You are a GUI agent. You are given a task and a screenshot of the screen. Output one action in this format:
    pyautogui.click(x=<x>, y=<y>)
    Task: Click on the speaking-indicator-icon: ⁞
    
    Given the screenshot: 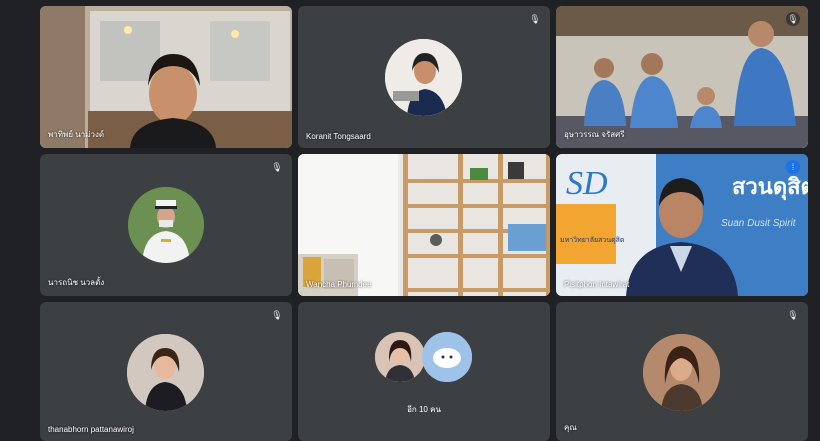 What is the action you would take?
    pyautogui.click(x=793, y=167)
    